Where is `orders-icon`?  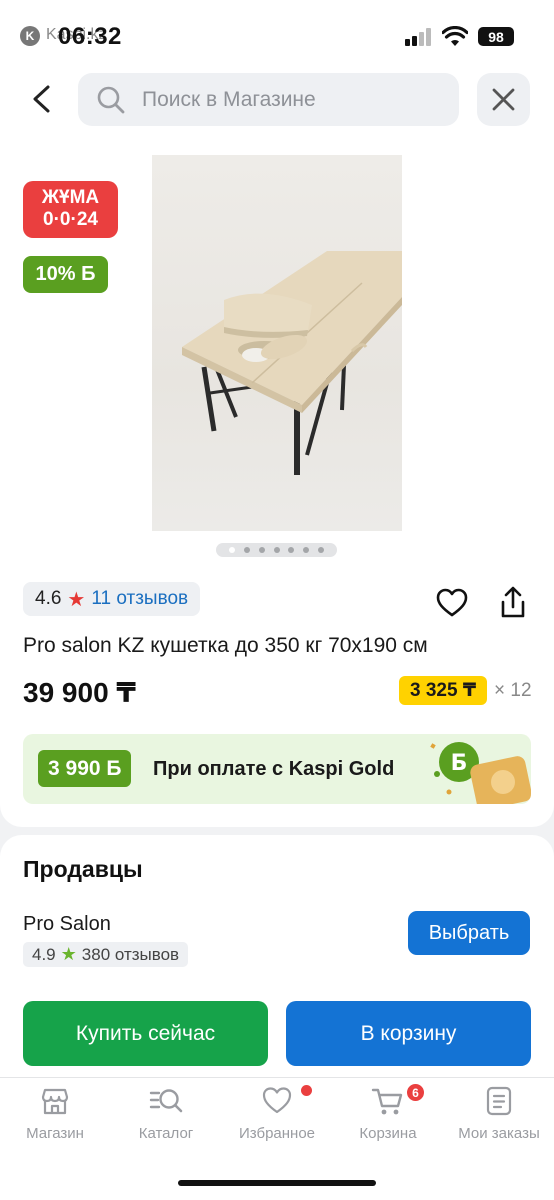
orders-icon is located at coordinates (499, 1101).